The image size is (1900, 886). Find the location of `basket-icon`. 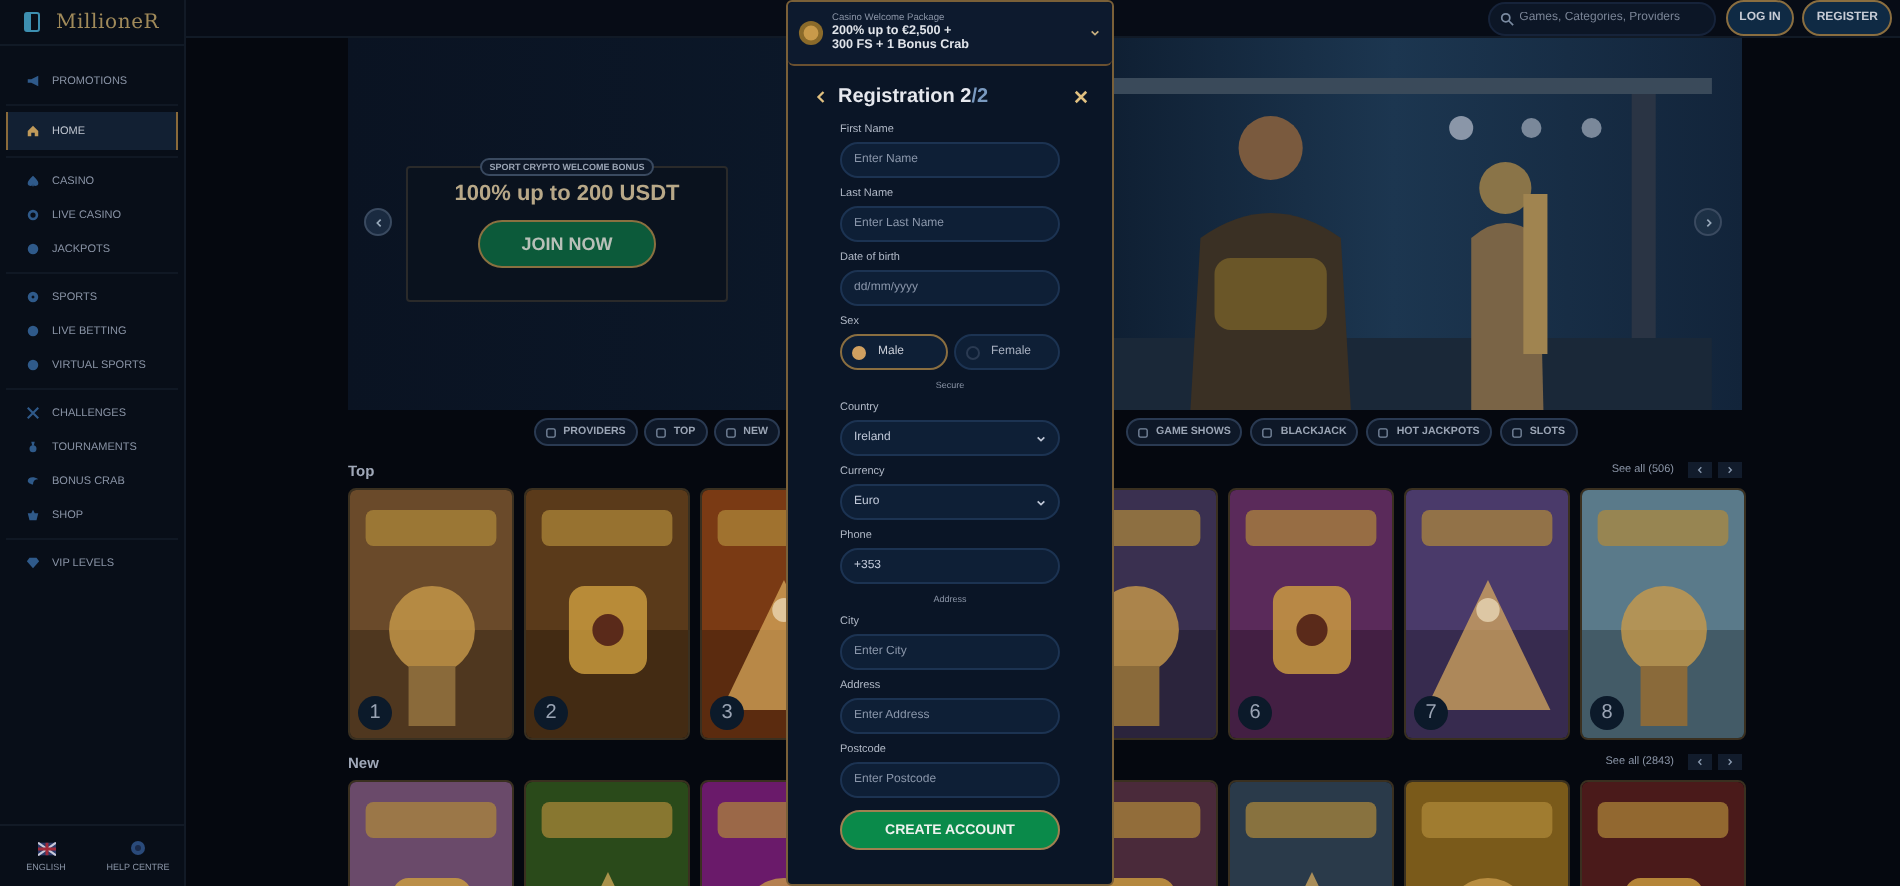

basket-icon is located at coordinates (33, 515).